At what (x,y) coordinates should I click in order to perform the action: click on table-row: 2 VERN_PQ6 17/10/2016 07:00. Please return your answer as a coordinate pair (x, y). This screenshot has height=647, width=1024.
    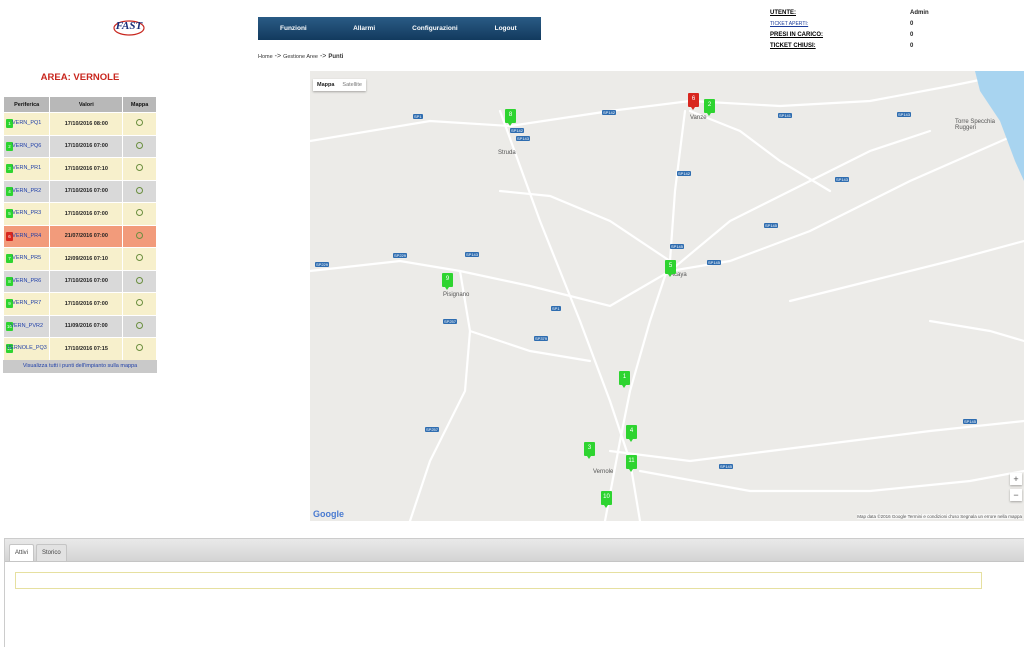
    Looking at the image, I should click on (79, 146).